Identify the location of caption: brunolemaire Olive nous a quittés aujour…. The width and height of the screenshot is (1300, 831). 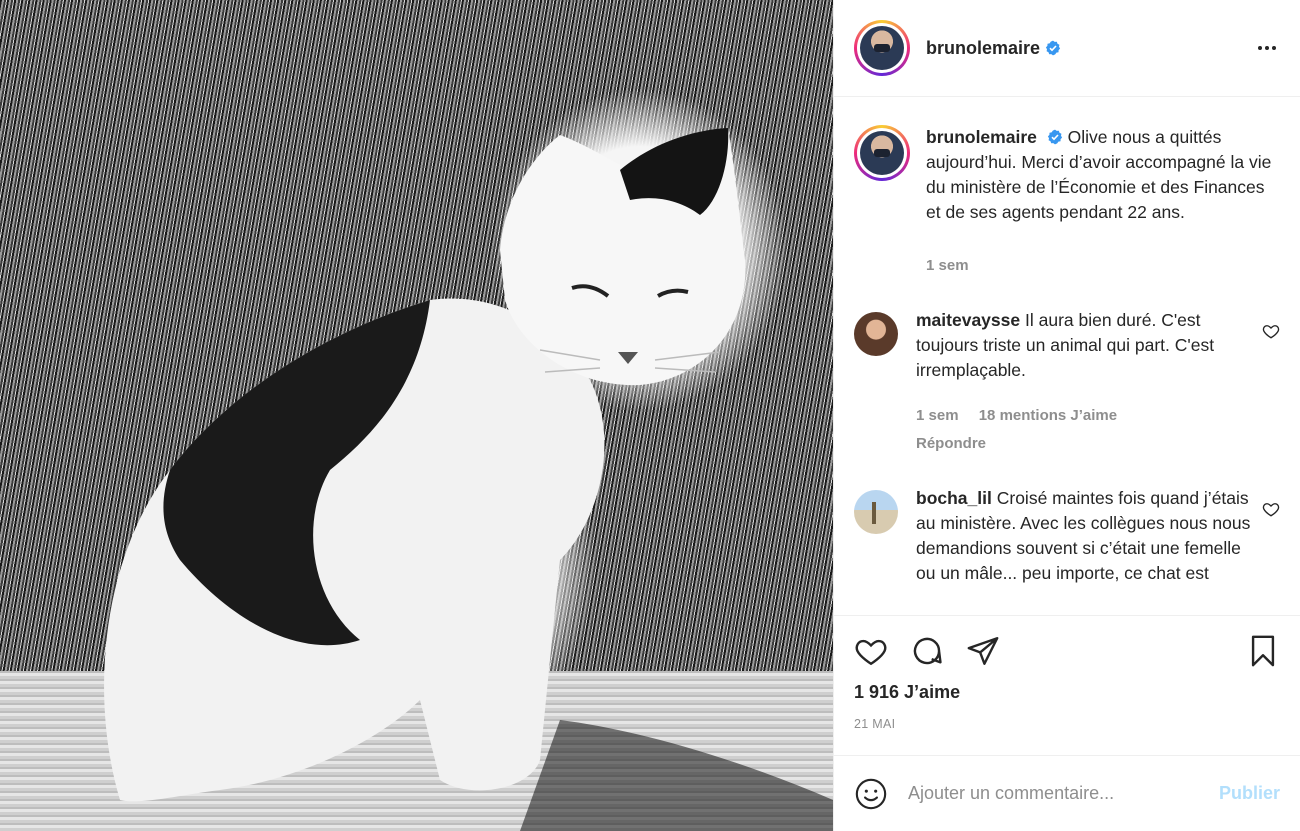
(1067, 201).